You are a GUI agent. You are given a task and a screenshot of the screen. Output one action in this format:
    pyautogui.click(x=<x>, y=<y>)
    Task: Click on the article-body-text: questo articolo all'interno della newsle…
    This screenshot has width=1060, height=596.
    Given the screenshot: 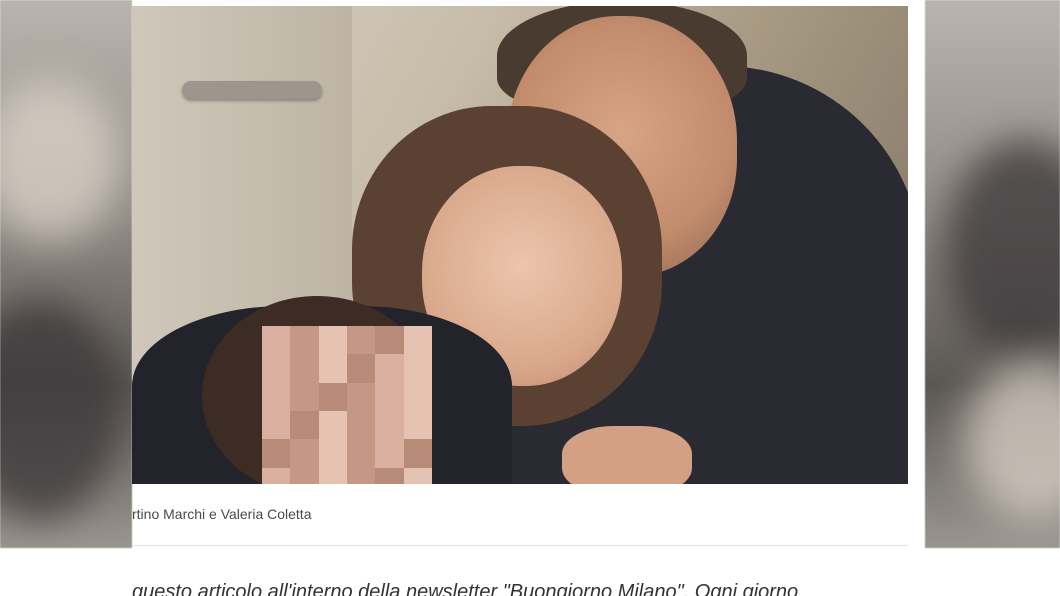 What is the action you would take?
    pyautogui.click(x=465, y=588)
    